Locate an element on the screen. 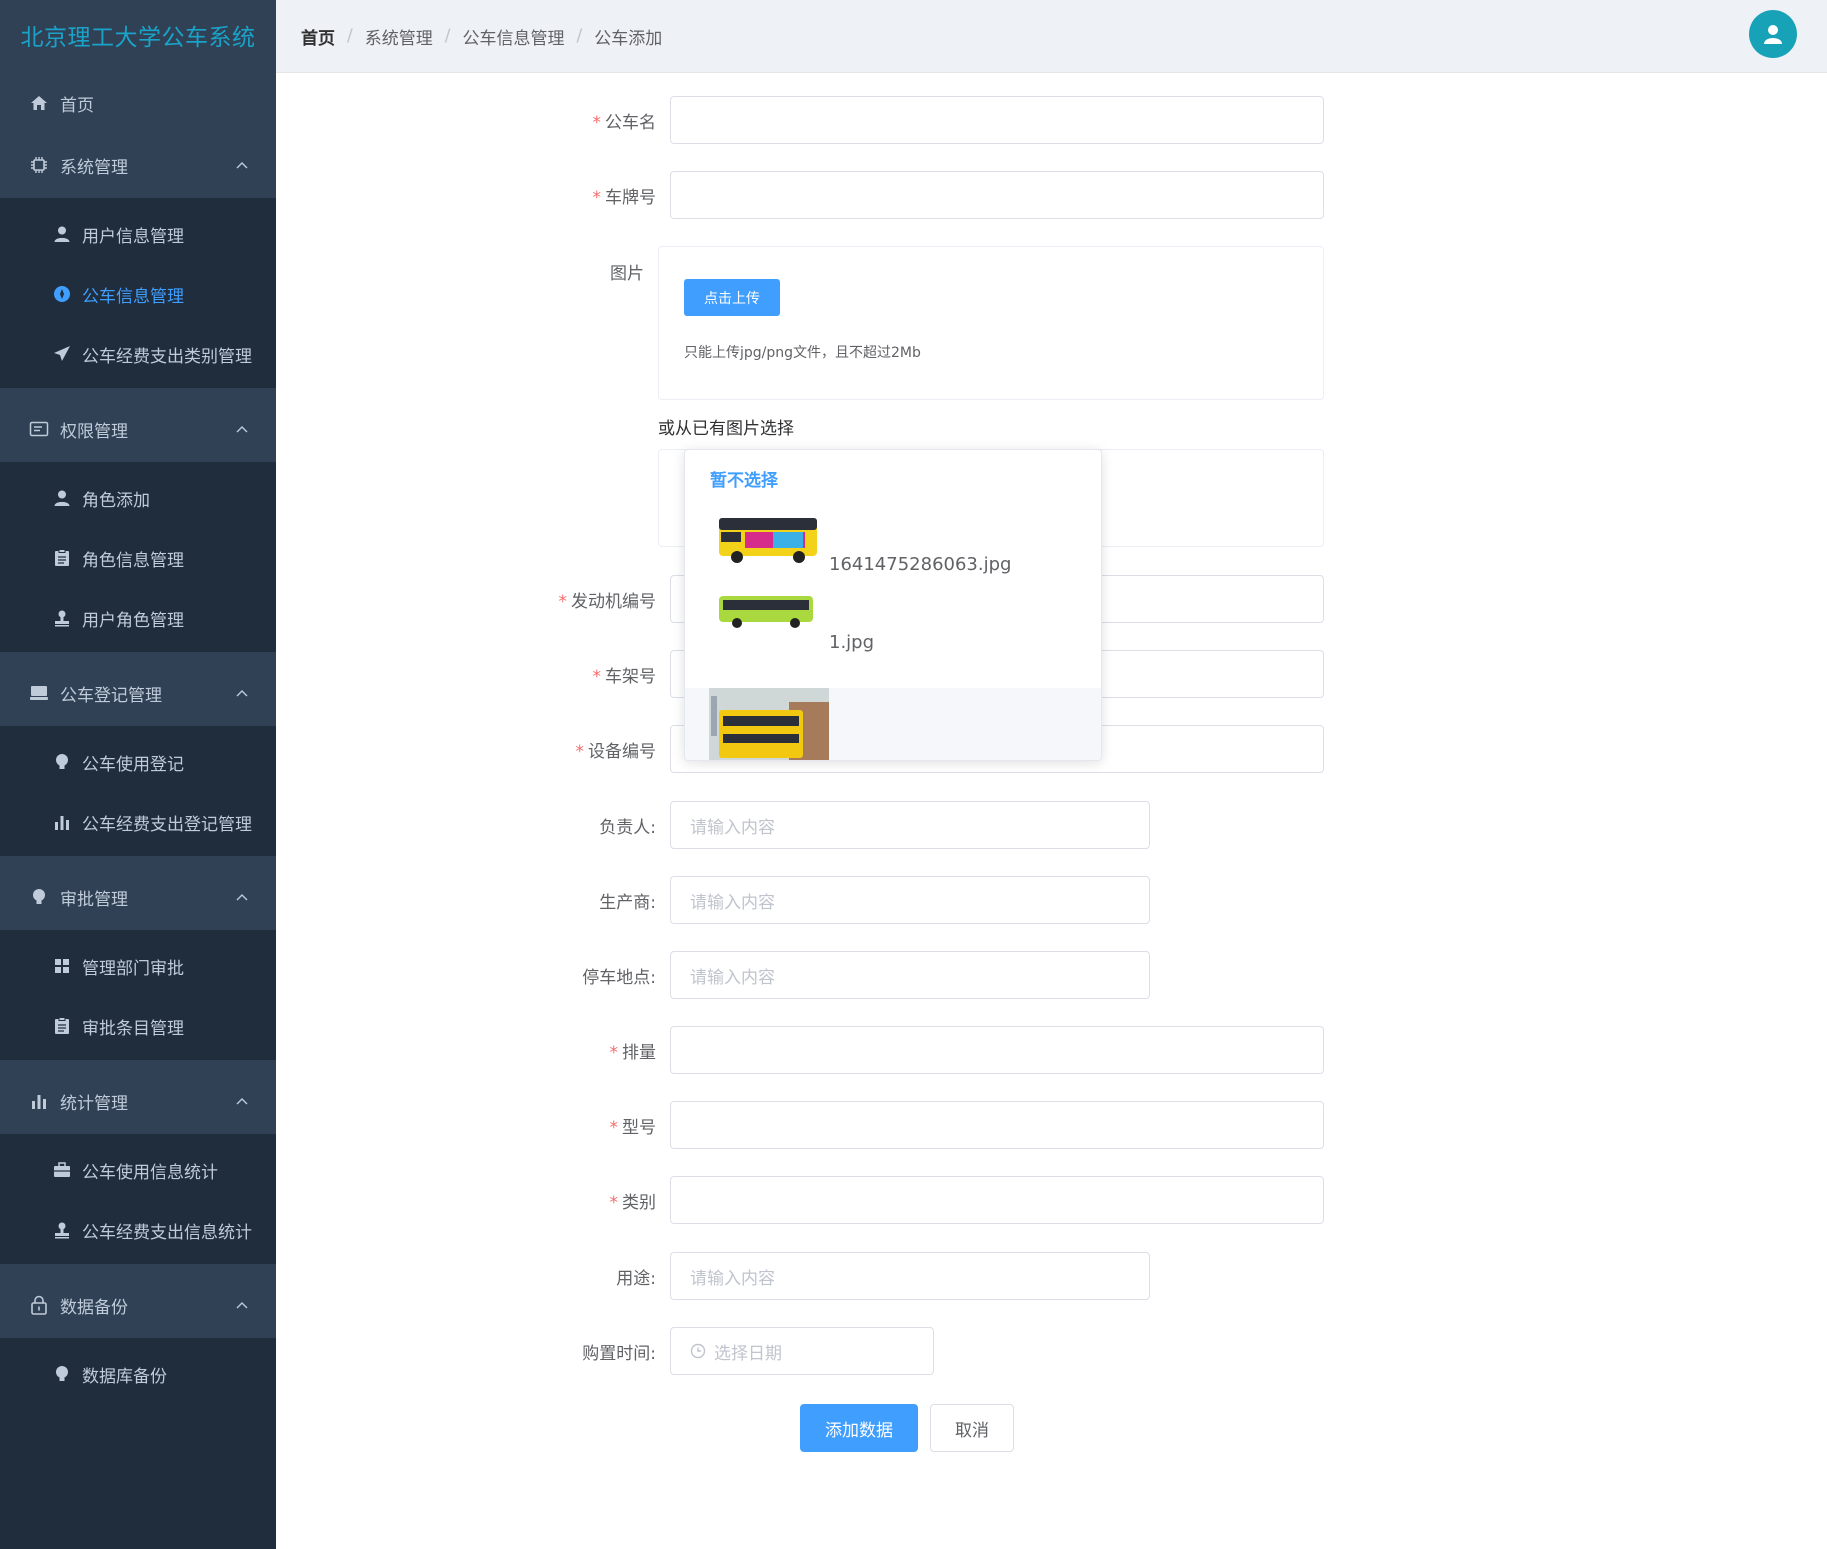 Image resolution: width=1827 pixels, height=1549 pixels. sidebar-item-bus-info: 公车信息管理 is located at coordinates (138, 294).